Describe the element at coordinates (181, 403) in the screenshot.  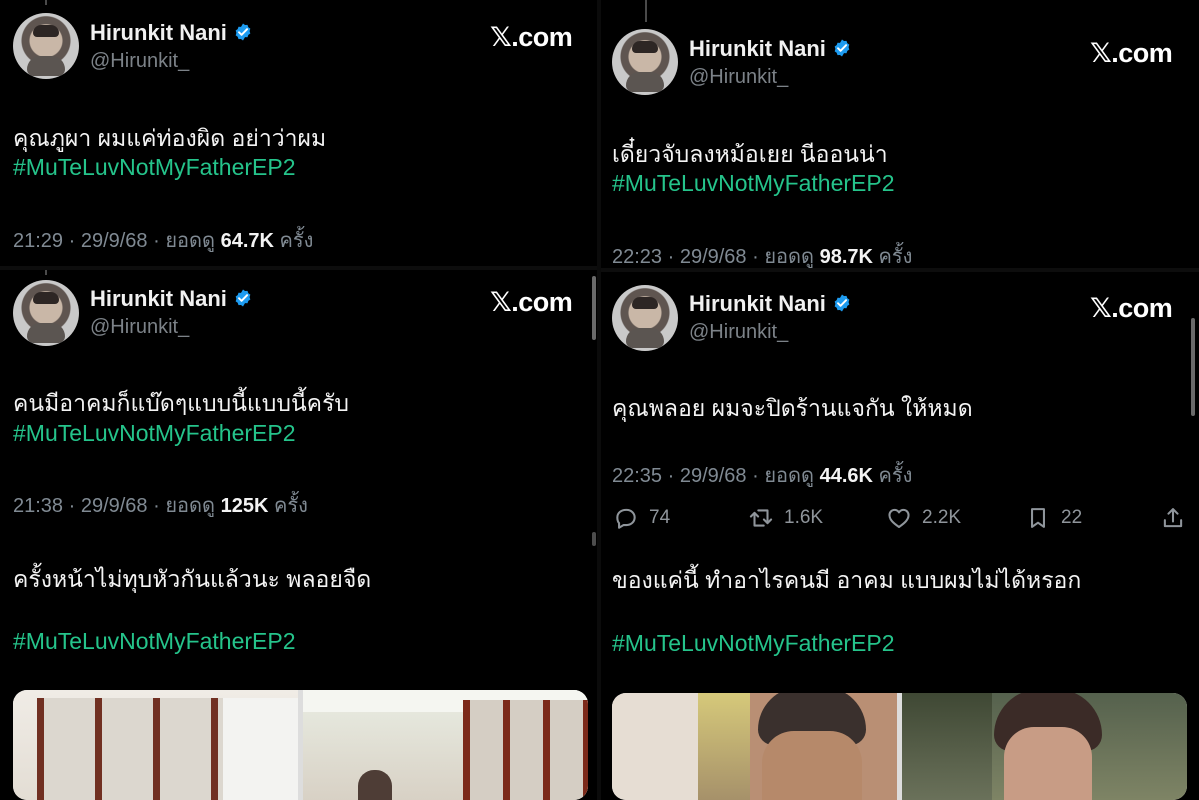
I see `tweet-text: คนมีอาคมก็แบ๊ดๆแบบนี้แบบนี้ครับ` at that location.